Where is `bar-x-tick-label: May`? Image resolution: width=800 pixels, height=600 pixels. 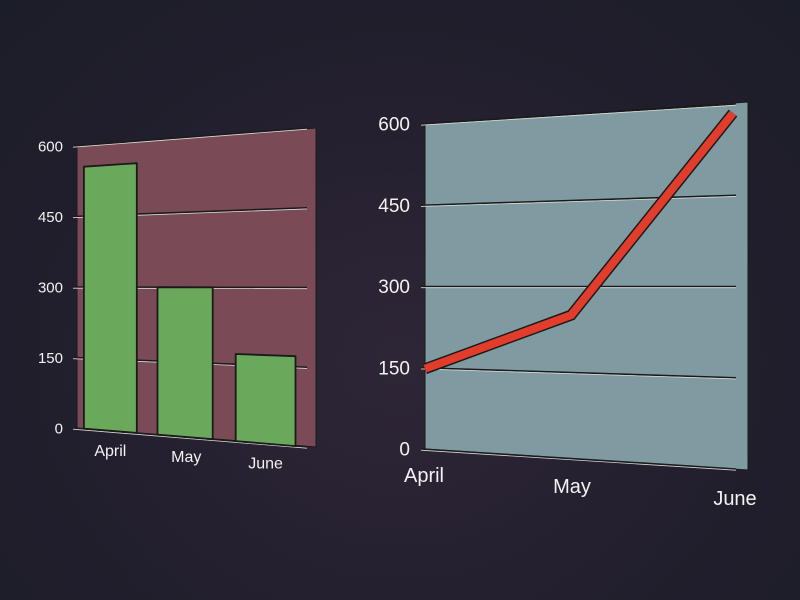
bar-x-tick-label: May is located at coordinates (186, 457).